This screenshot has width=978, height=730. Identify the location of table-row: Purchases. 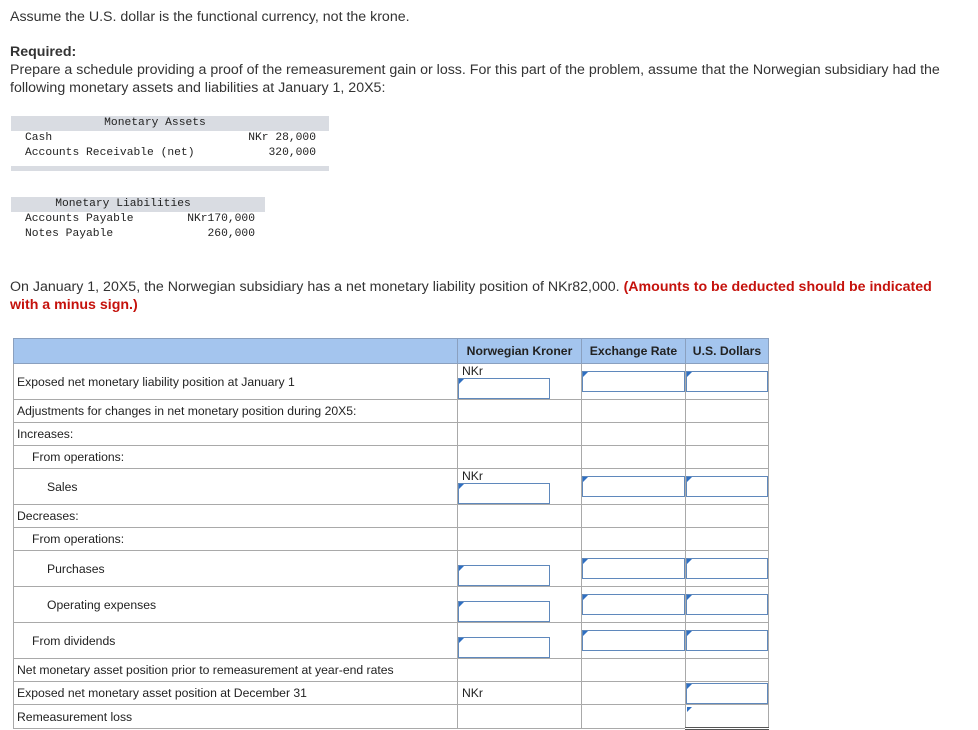
(391, 568).